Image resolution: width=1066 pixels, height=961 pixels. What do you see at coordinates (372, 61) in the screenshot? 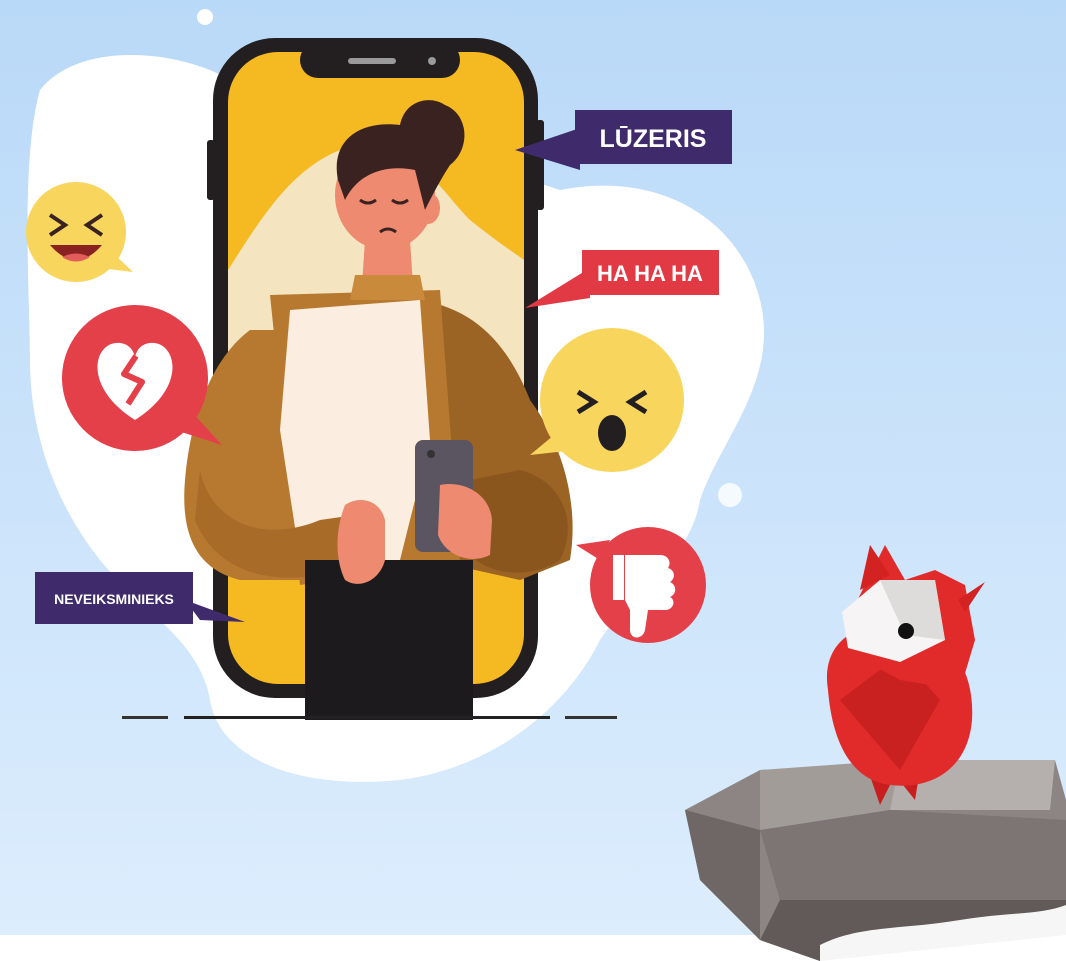
I see `phone-speaker` at bounding box center [372, 61].